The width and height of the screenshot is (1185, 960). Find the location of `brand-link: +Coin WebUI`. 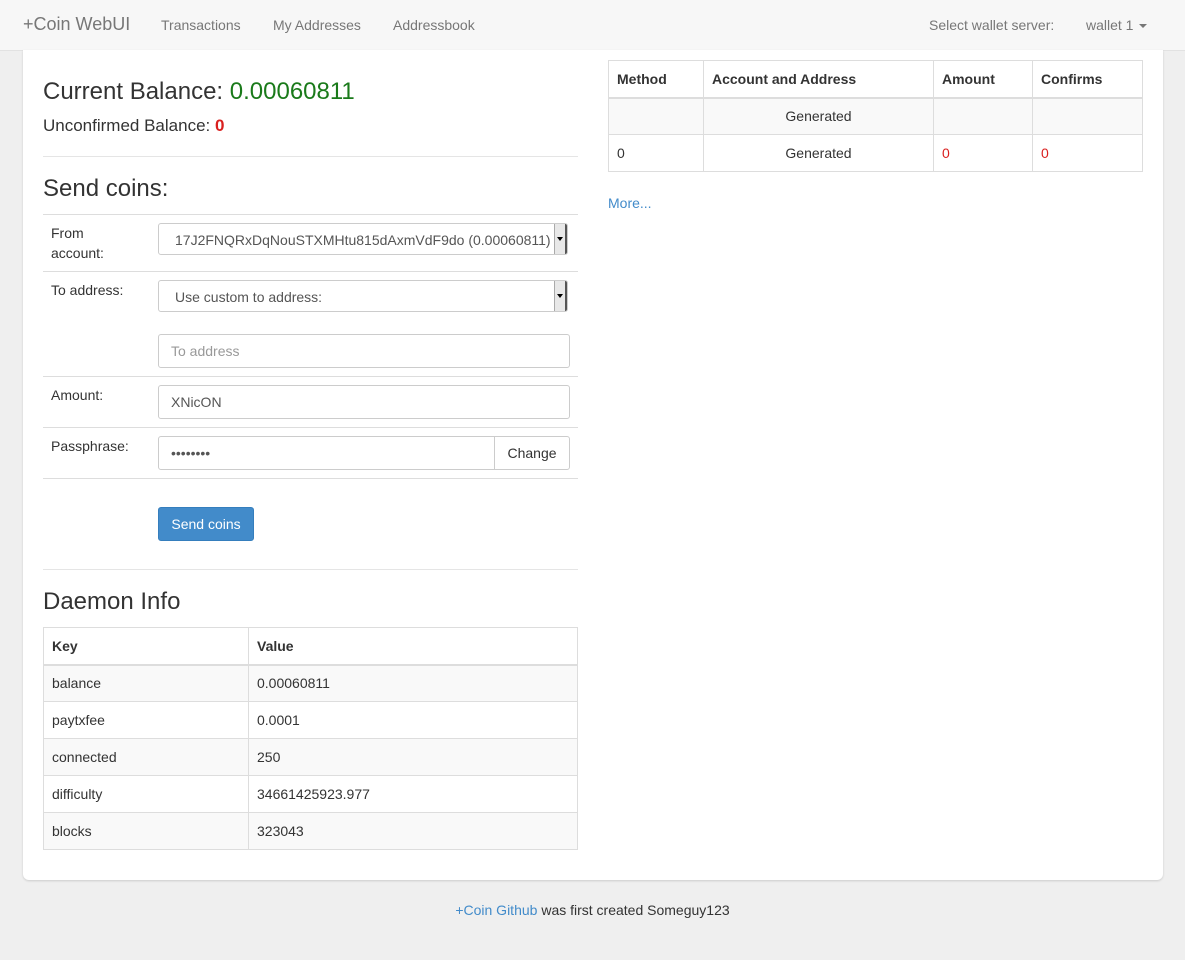

brand-link: +Coin WebUI is located at coordinates (76, 24).